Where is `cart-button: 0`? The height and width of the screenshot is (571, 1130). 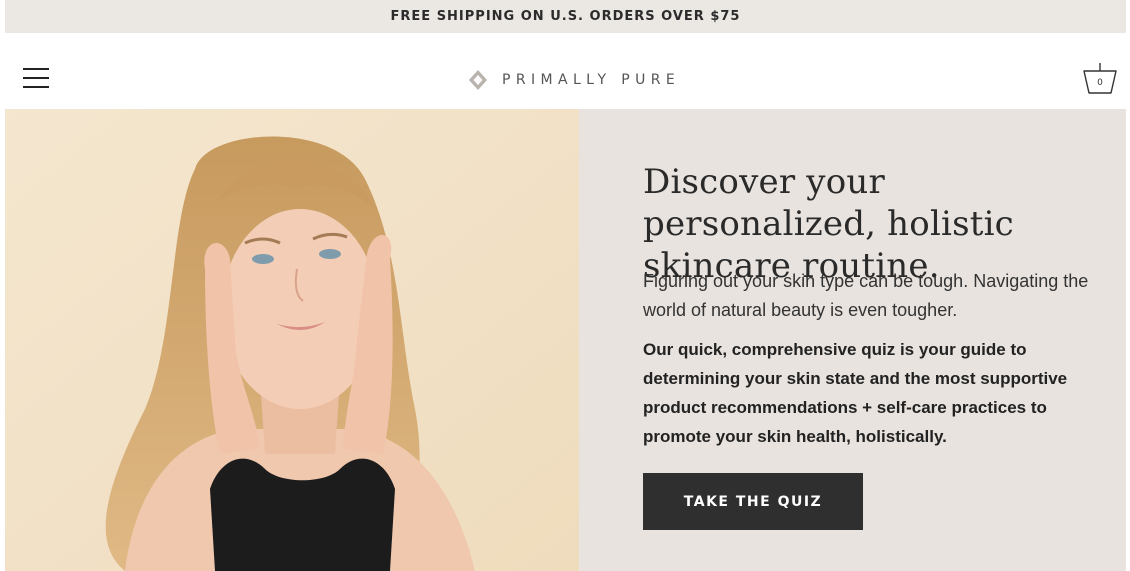
cart-button: 0 is located at coordinates (1100, 78).